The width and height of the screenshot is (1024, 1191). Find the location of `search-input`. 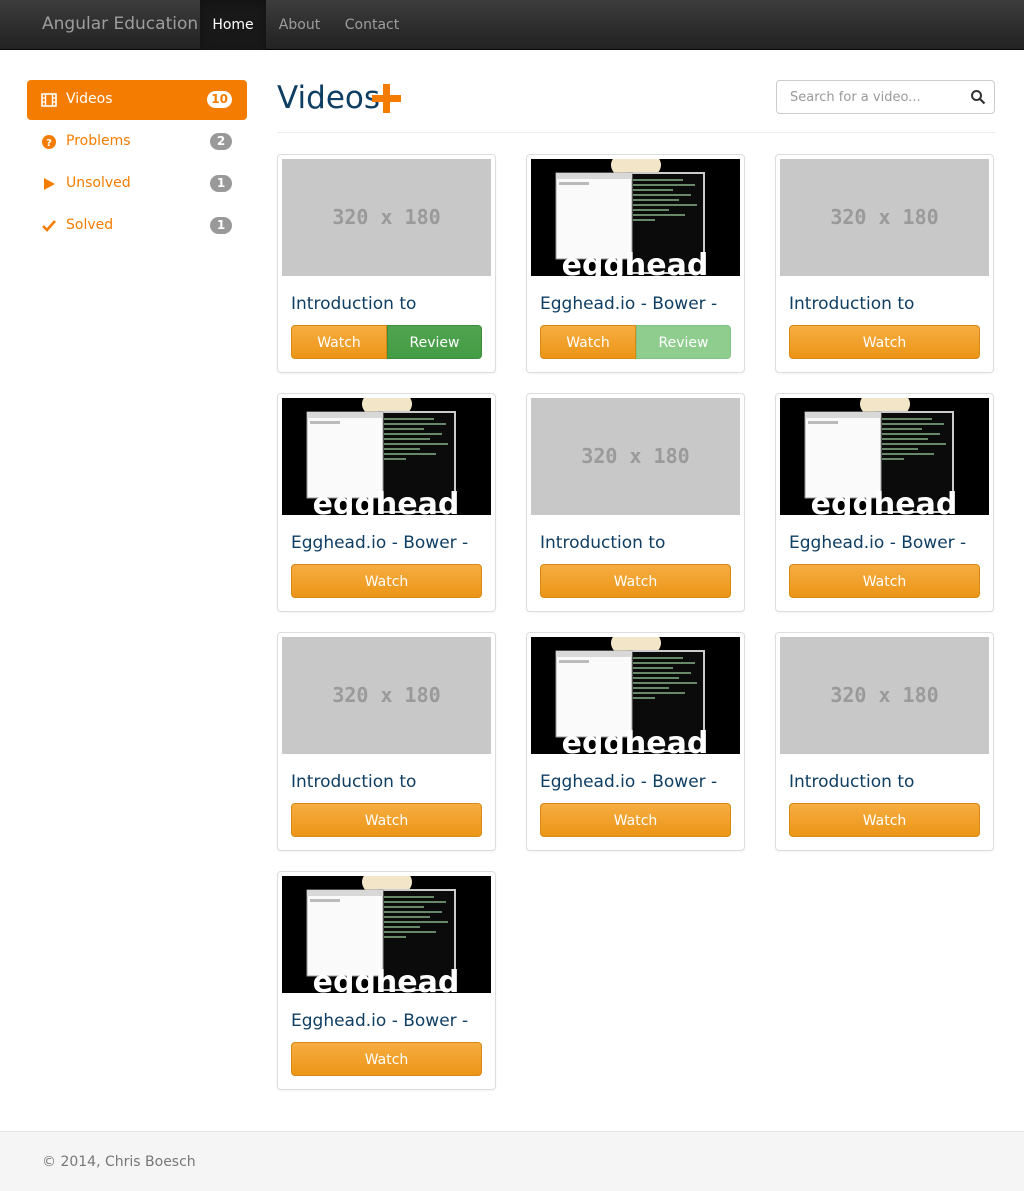

search-input is located at coordinates (869, 97).